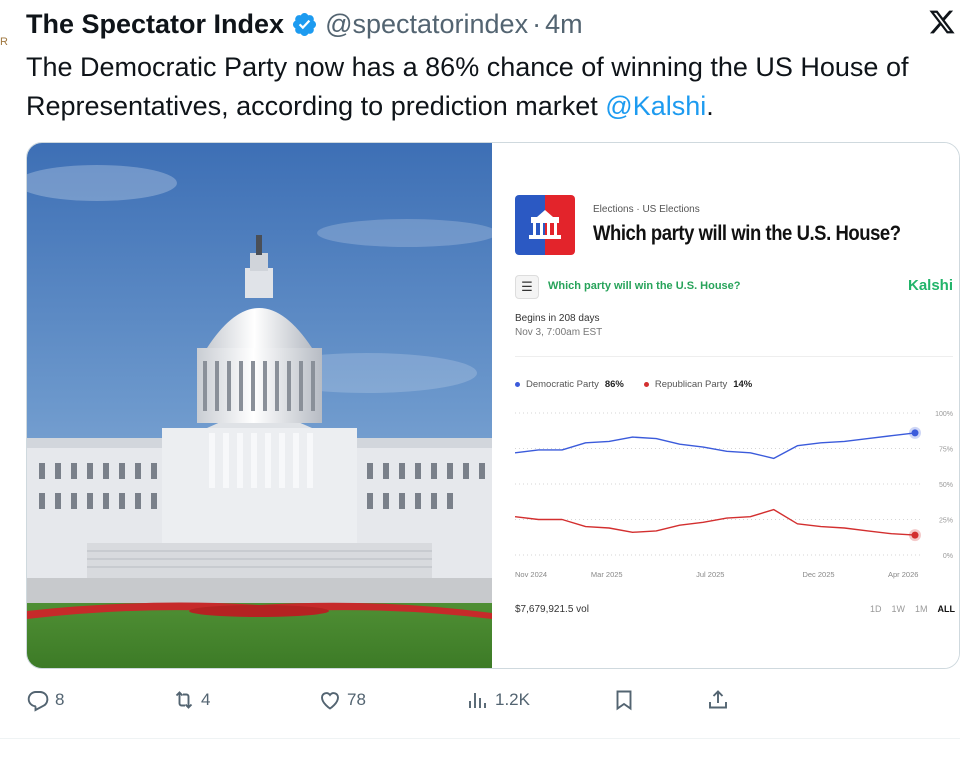 The image size is (960, 764). What do you see at coordinates (898, 609) in the screenshot?
I see `range-1w: 1W` at bounding box center [898, 609].